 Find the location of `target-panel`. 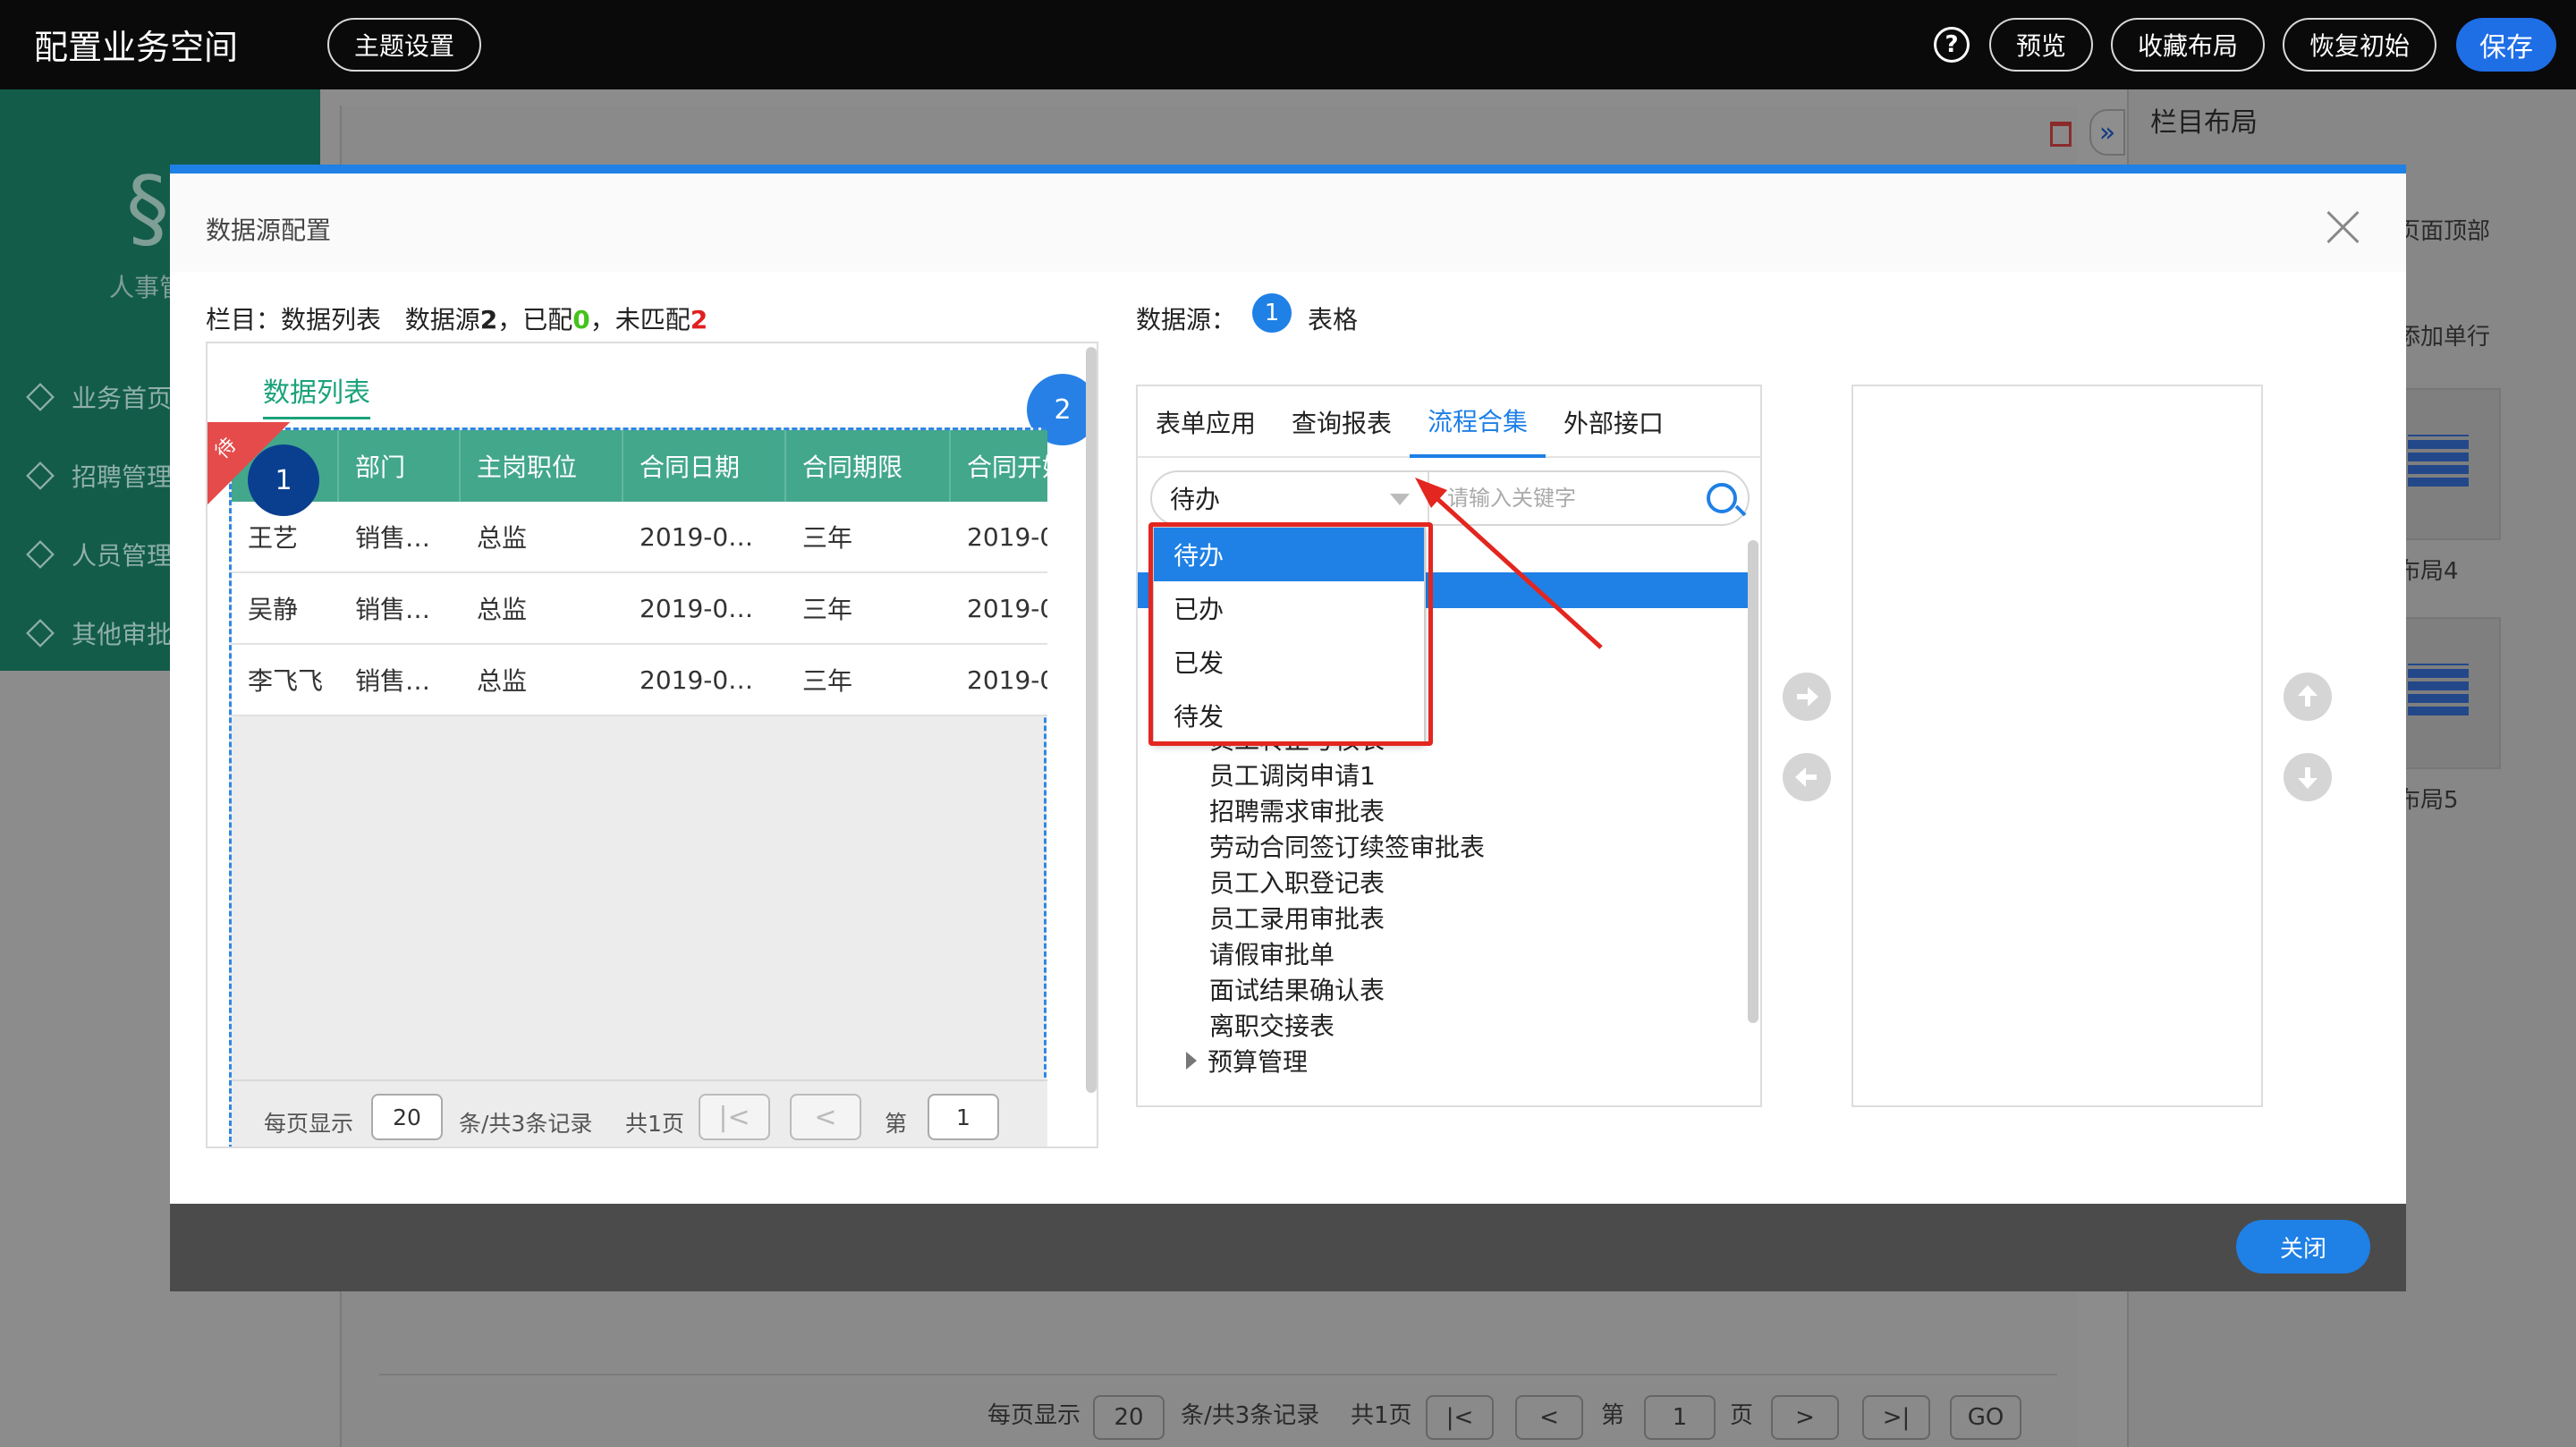

target-panel is located at coordinates (2057, 746).